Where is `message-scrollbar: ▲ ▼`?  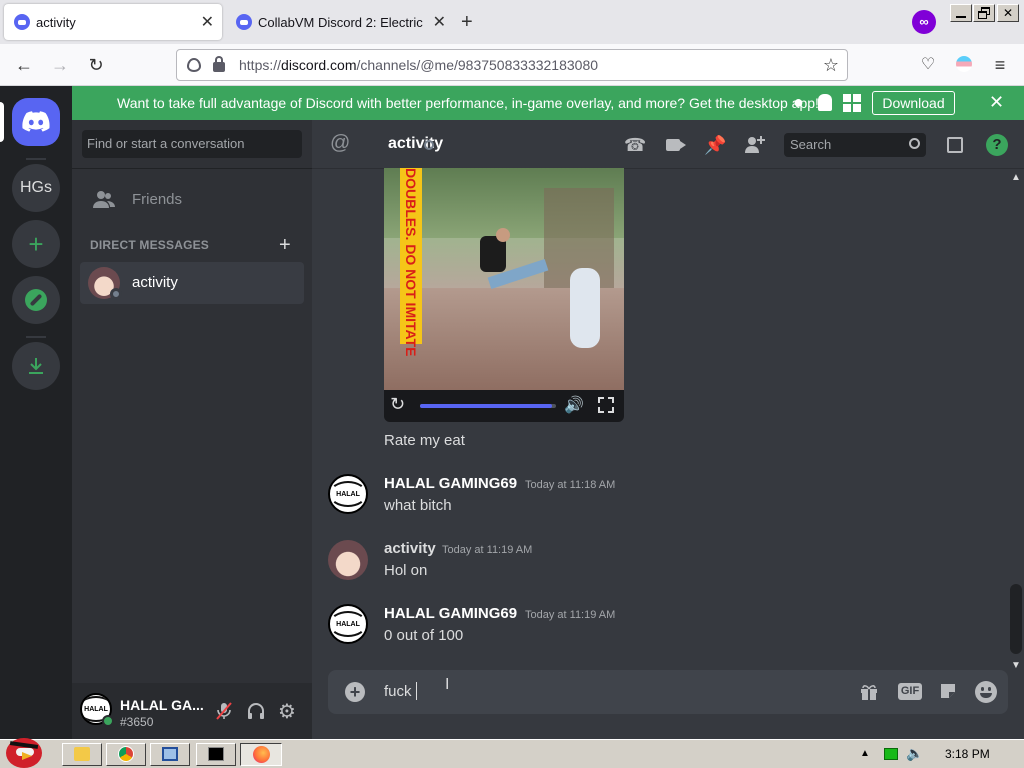 message-scrollbar: ▲ ▼ is located at coordinates (1016, 419).